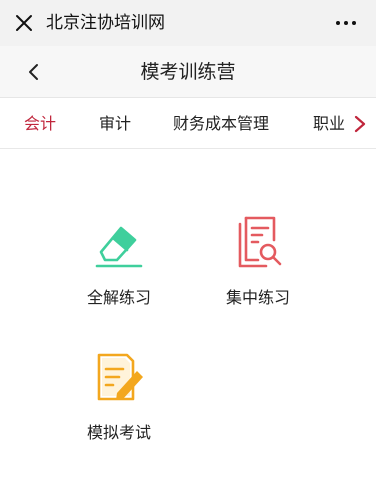 The image size is (376, 486). Describe the element at coordinates (360, 124) in the screenshot. I see `chevron-right-icon` at that location.